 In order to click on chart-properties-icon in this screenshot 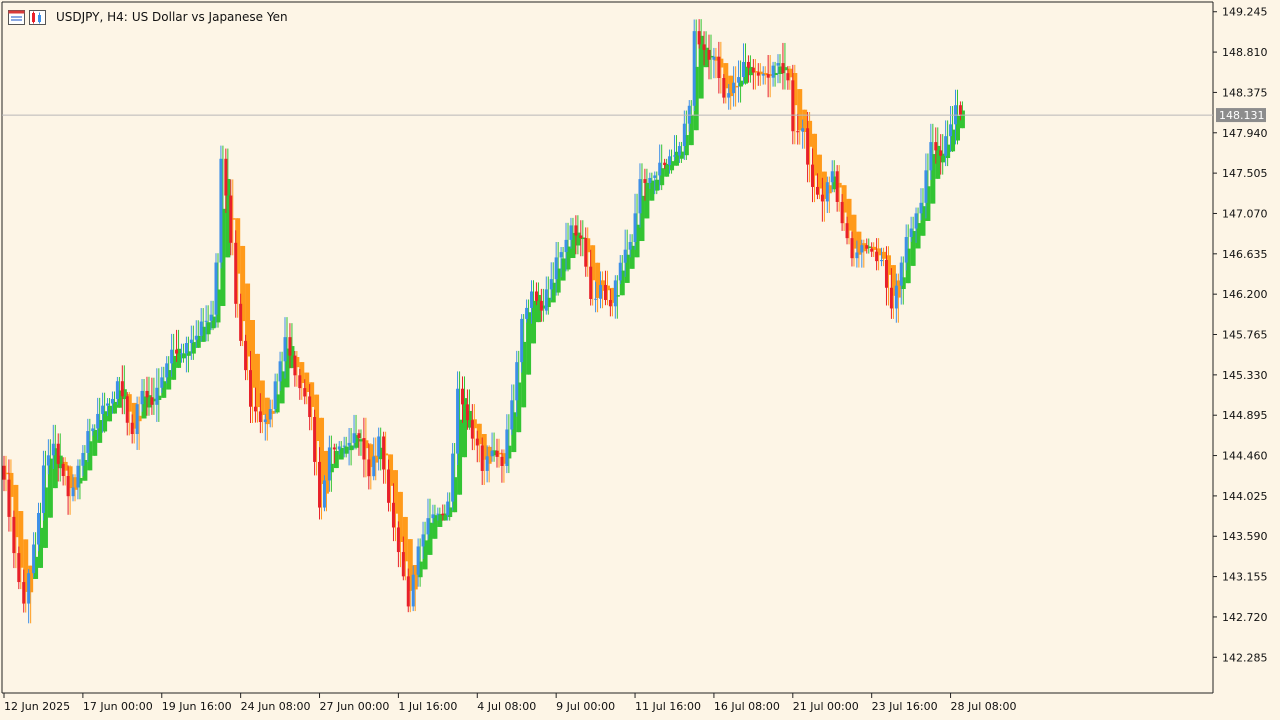, I will do `click(37, 17)`.